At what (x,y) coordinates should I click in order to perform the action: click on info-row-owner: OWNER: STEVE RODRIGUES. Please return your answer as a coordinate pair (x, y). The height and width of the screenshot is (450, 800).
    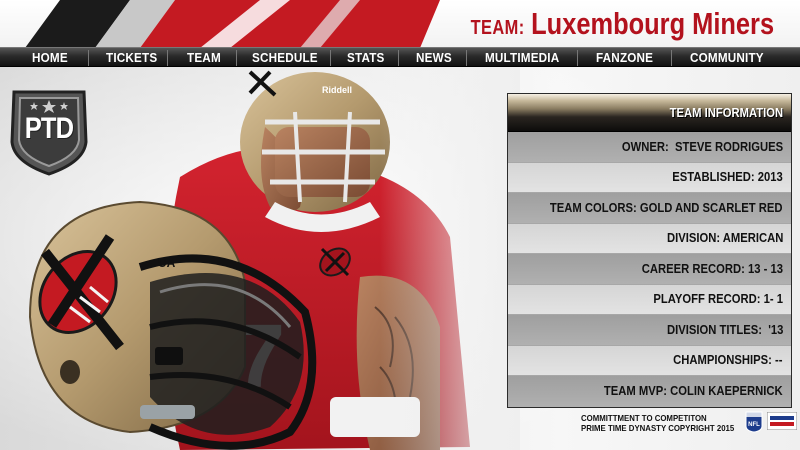
    Looking at the image, I should click on (649, 147).